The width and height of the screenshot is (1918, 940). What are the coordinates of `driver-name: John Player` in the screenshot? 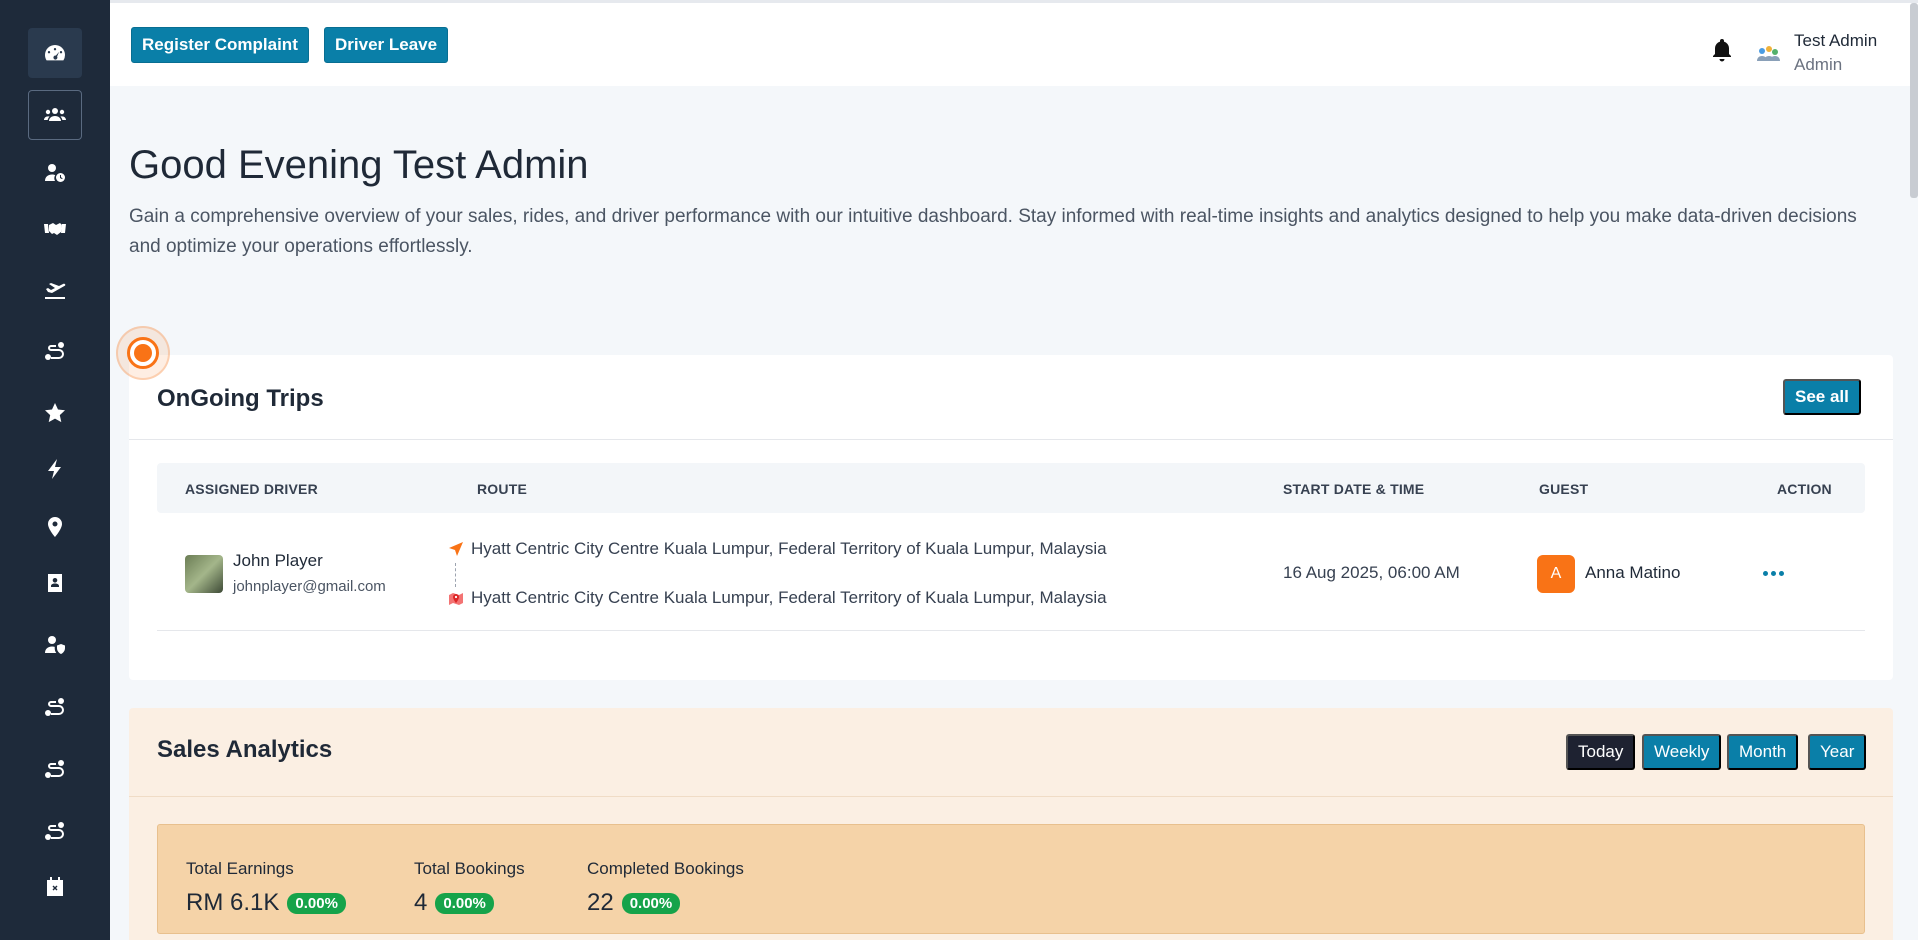 It's located at (278, 560).